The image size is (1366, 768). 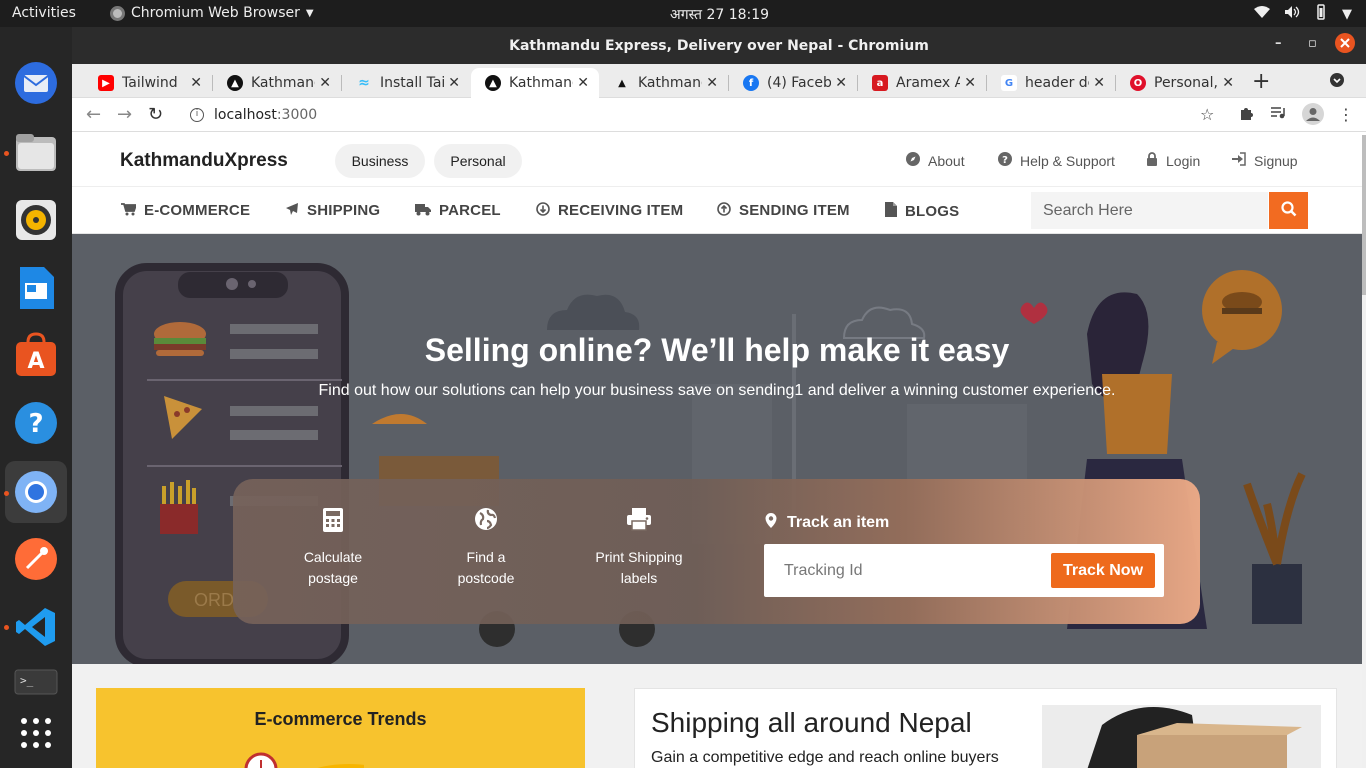 I want to click on nav-sending-item-label: SENDING ITEM, so click(x=794, y=210).